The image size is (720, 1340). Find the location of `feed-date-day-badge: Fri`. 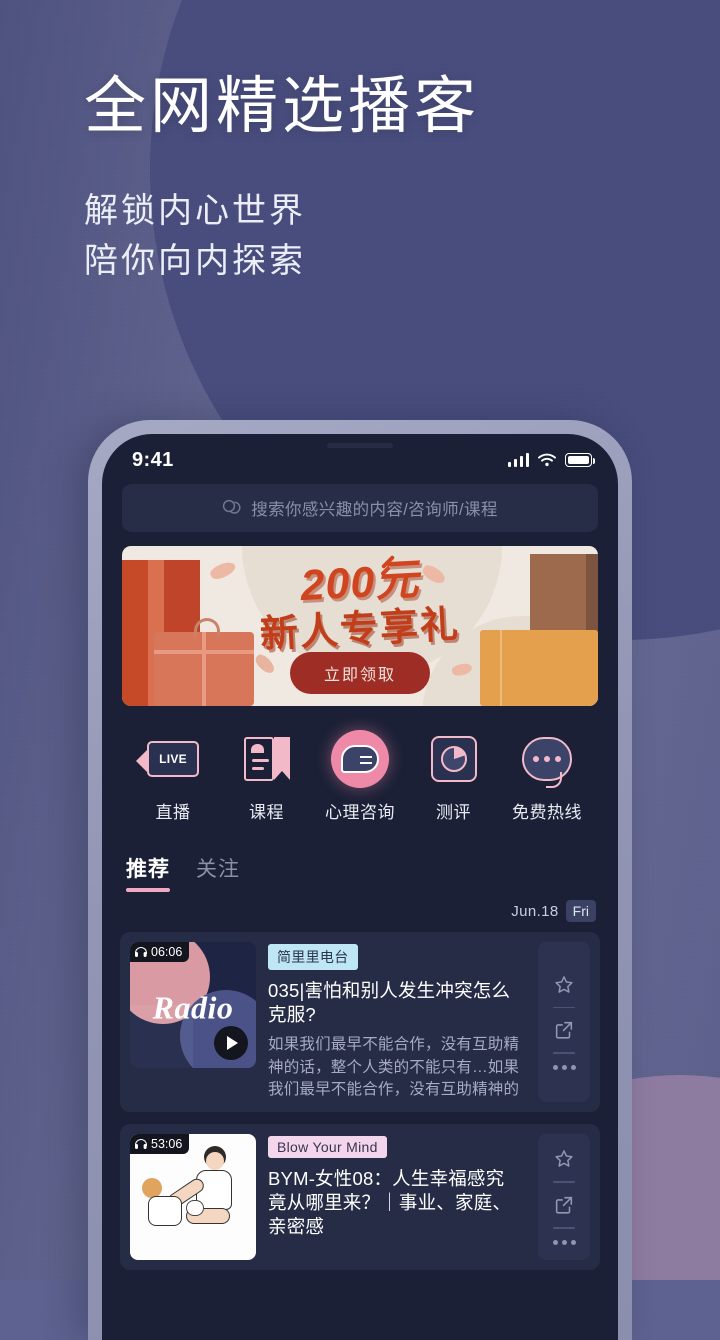

feed-date-day-badge: Fri is located at coordinates (580, 911).